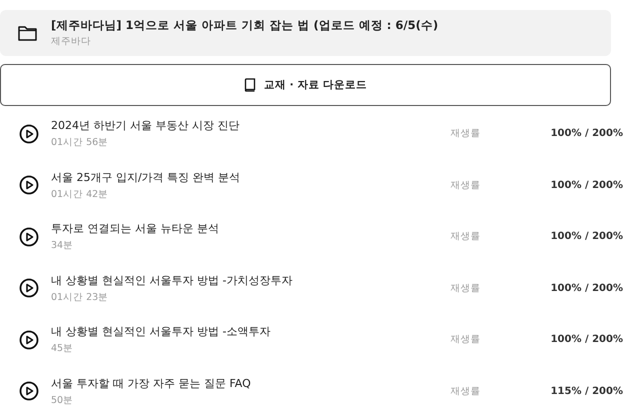 The image size is (640, 408). I want to click on lesson-duration: 01시간 23분, so click(80, 297).